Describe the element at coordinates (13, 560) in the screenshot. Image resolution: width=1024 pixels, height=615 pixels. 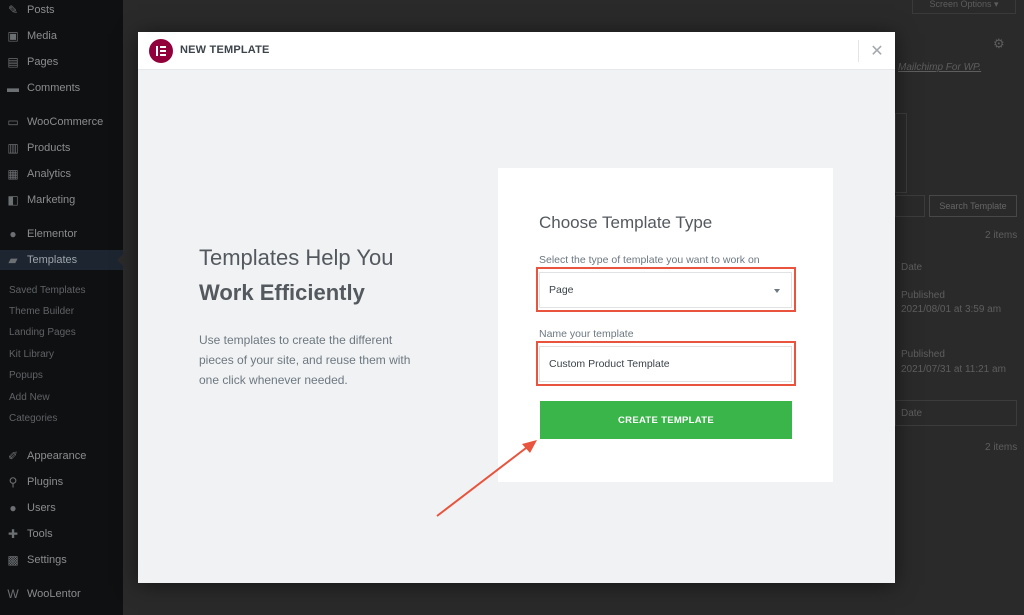
I see `settings-icon: ▩` at that location.